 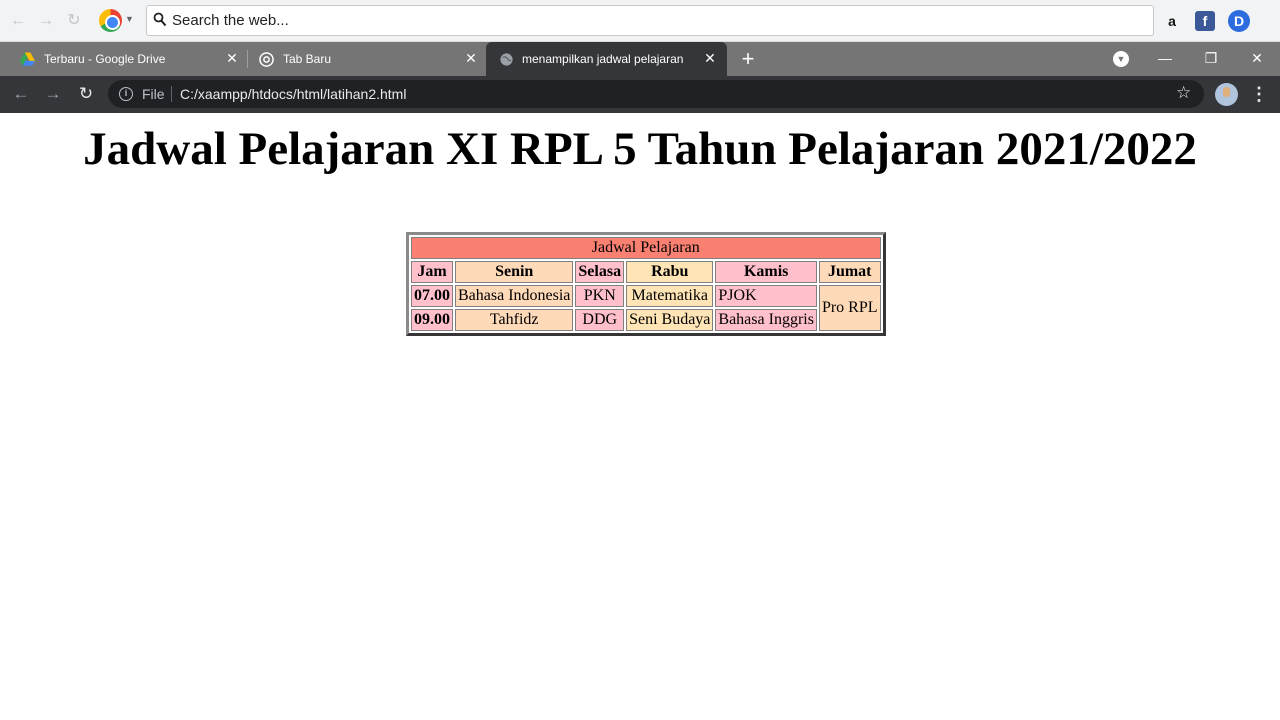 I want to click on bookmark-star-icon: ☆, so click(x=1183, y=93).